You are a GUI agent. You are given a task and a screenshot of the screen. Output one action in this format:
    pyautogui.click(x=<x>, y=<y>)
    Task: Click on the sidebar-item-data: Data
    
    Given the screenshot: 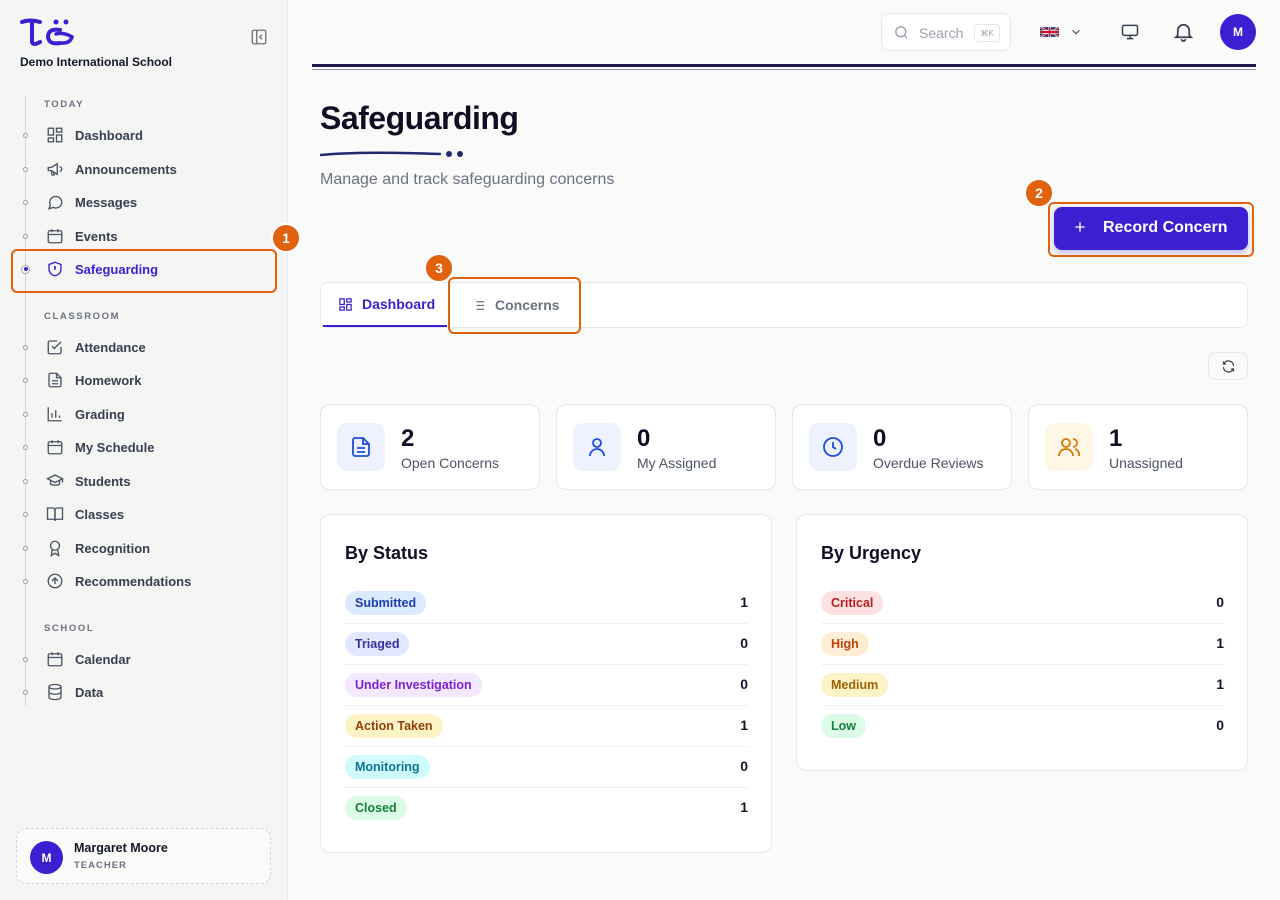 What is the action you would take?
    pyautogui.click(x=144, y=692)
    